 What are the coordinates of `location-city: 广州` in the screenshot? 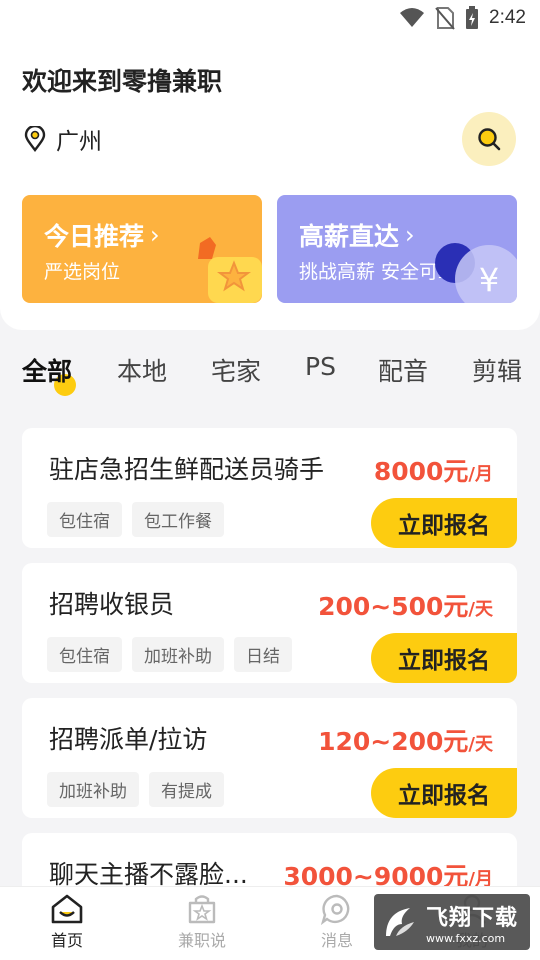 It's located at (79, 142).